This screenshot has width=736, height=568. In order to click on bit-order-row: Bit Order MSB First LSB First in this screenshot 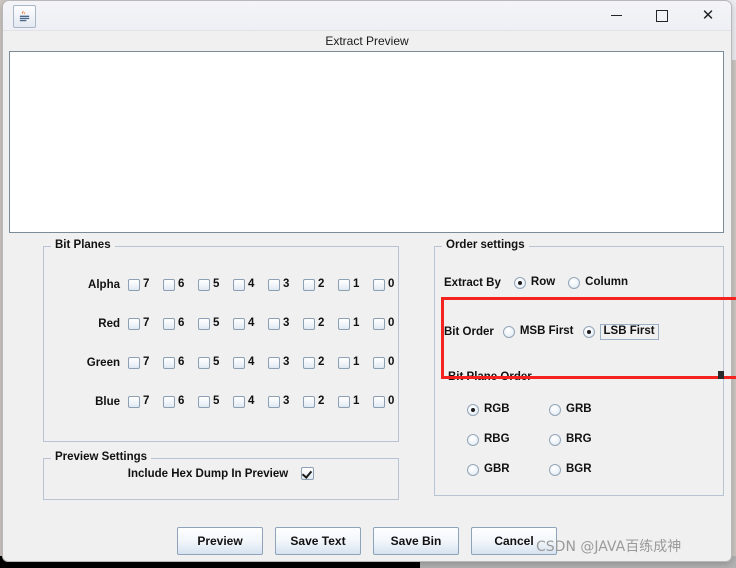, I will do `click(551, 332)`.